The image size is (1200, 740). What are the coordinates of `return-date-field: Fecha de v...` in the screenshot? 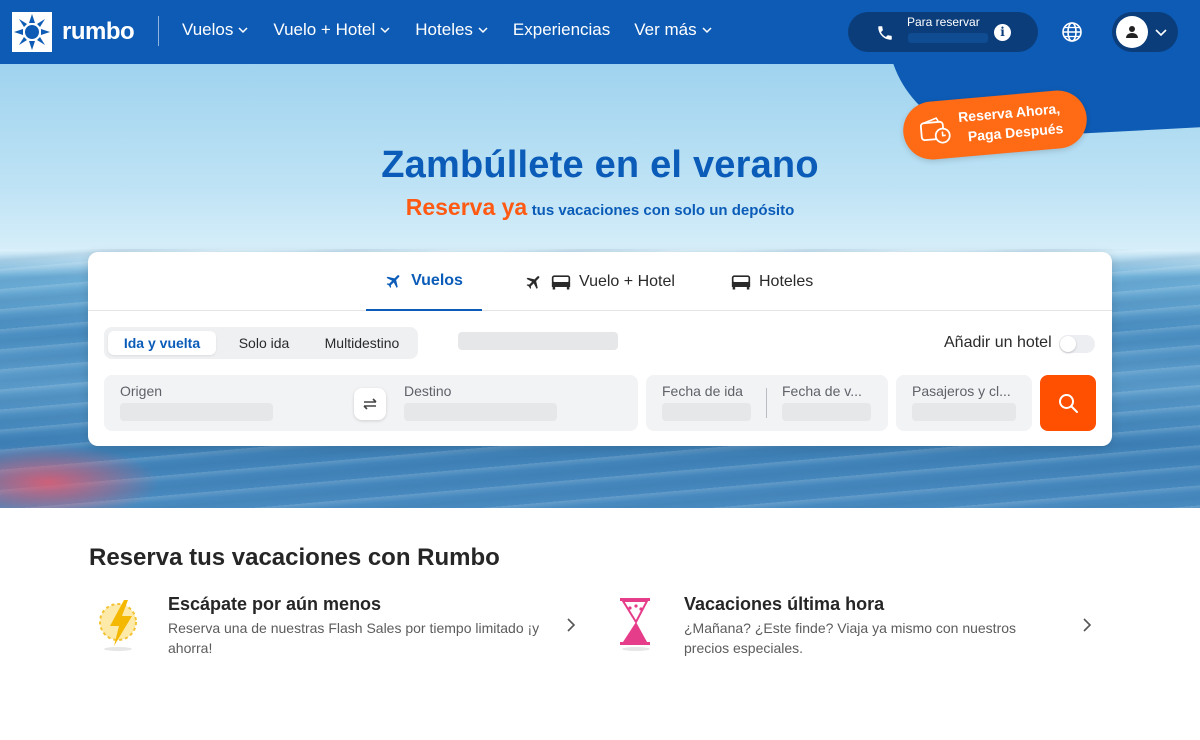 It's located at (827, 403).